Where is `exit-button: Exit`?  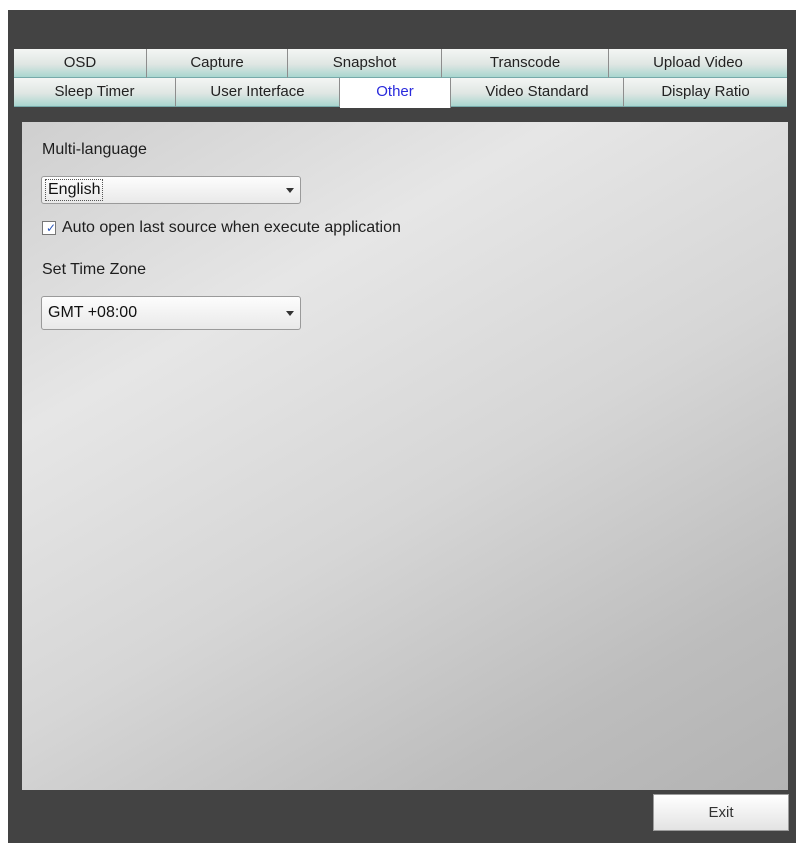
exit-button: Exit is located at coordinates (721, 812).